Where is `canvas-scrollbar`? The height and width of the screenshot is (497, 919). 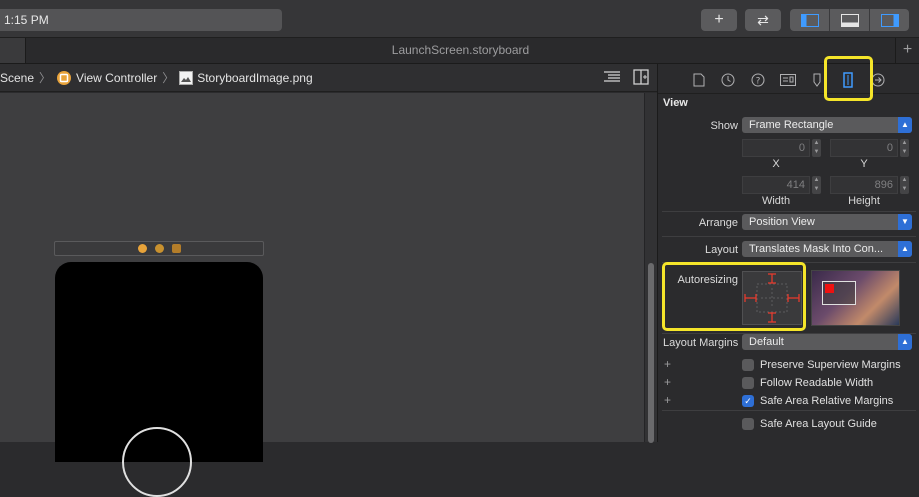
canvas-scrollbar is located at coordinates (650, 268).